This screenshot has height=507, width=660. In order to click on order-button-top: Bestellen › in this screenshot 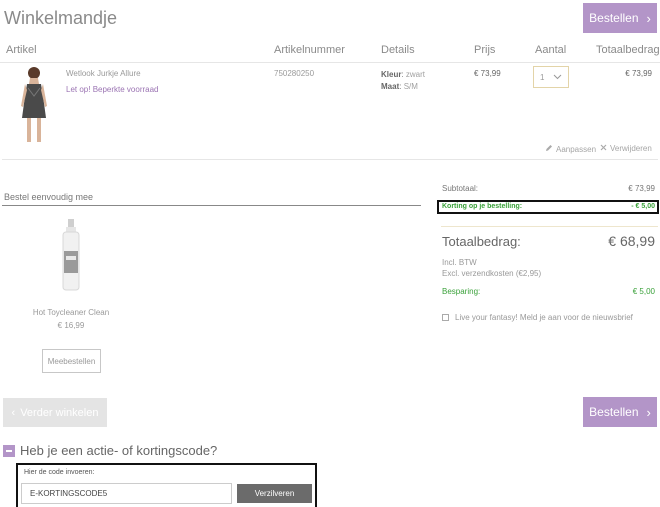, I will do `click(620, 18)`.